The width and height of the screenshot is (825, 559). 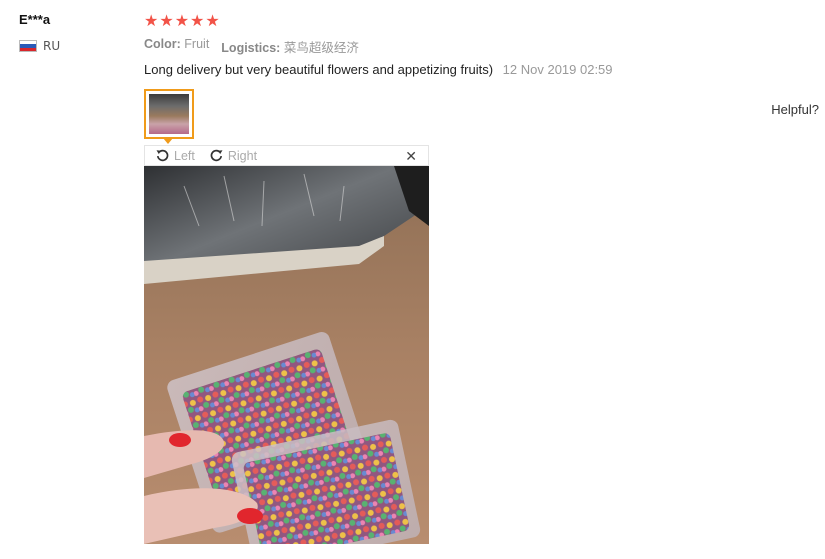 I want to click on color-label: Color:, so click(x=162, y=44).